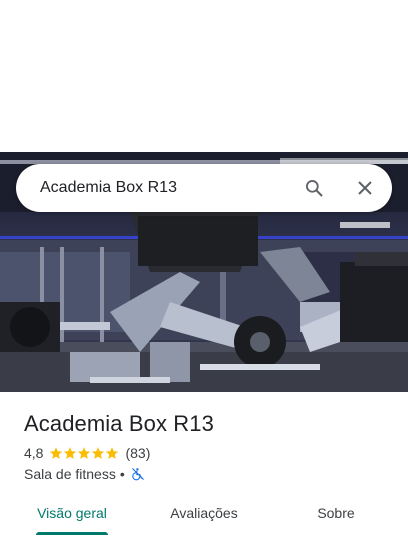 The width and height of the screenshot is (408, 544). Describe the element at coordinates (108, 188) in the screenshot. I see `search-input: Academia Box R13` at that location.